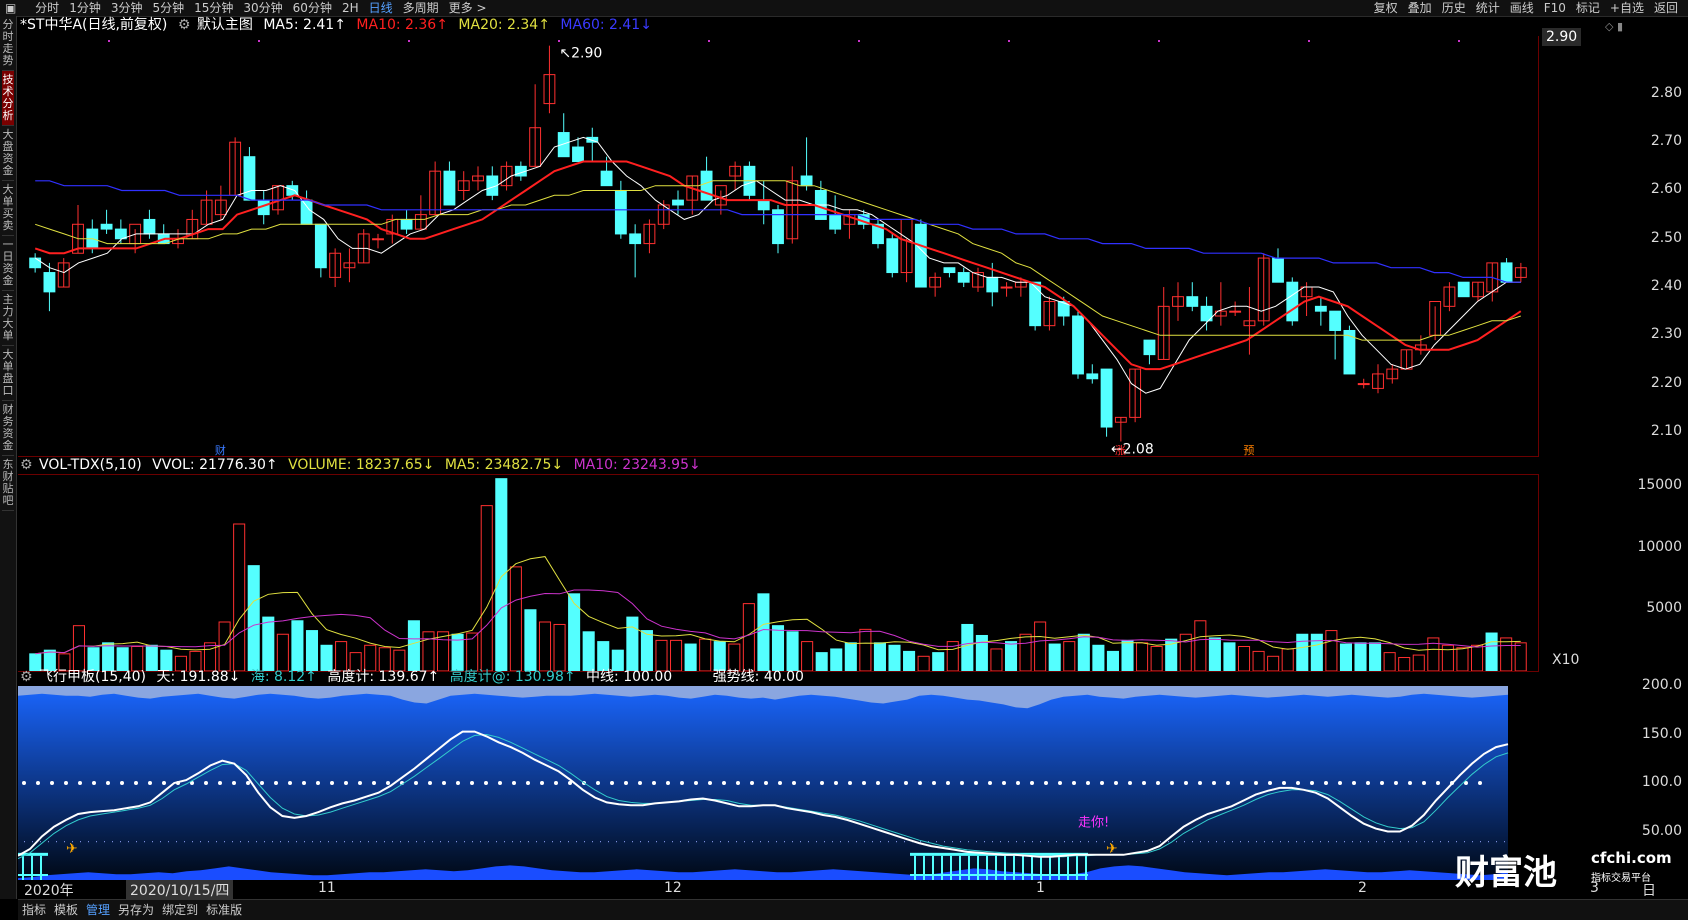  Describe the element at coordinates (8, 98) in the screenshot. I see `left-tab-1: 技术分析` at that location.